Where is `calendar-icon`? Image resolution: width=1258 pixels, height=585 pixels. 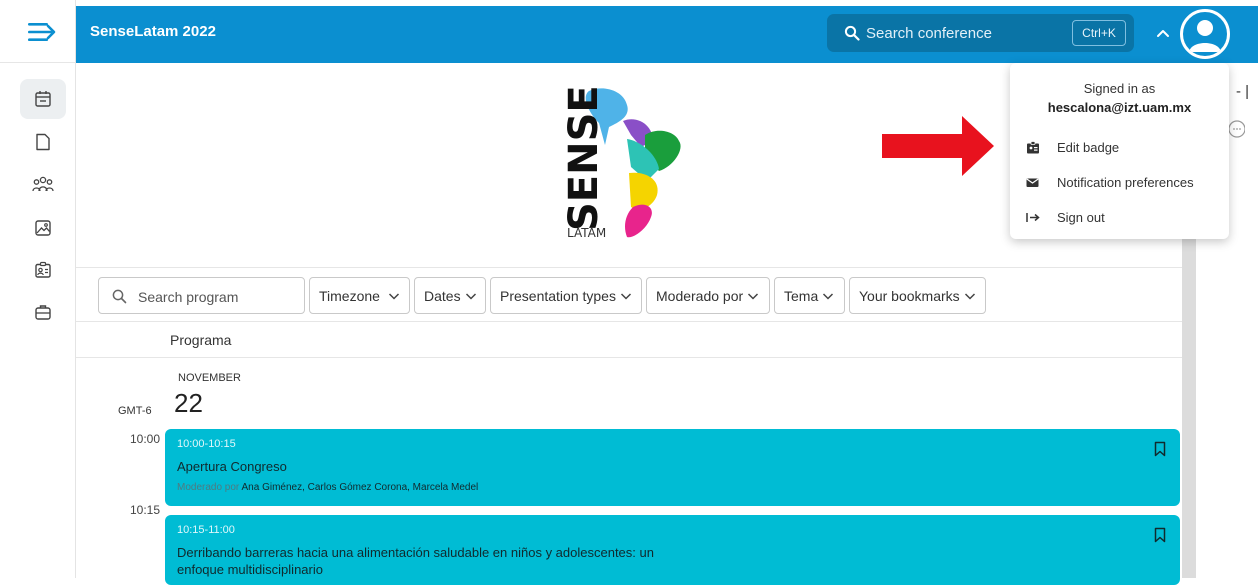
calendar-icon is located at coordinates (43, 99).